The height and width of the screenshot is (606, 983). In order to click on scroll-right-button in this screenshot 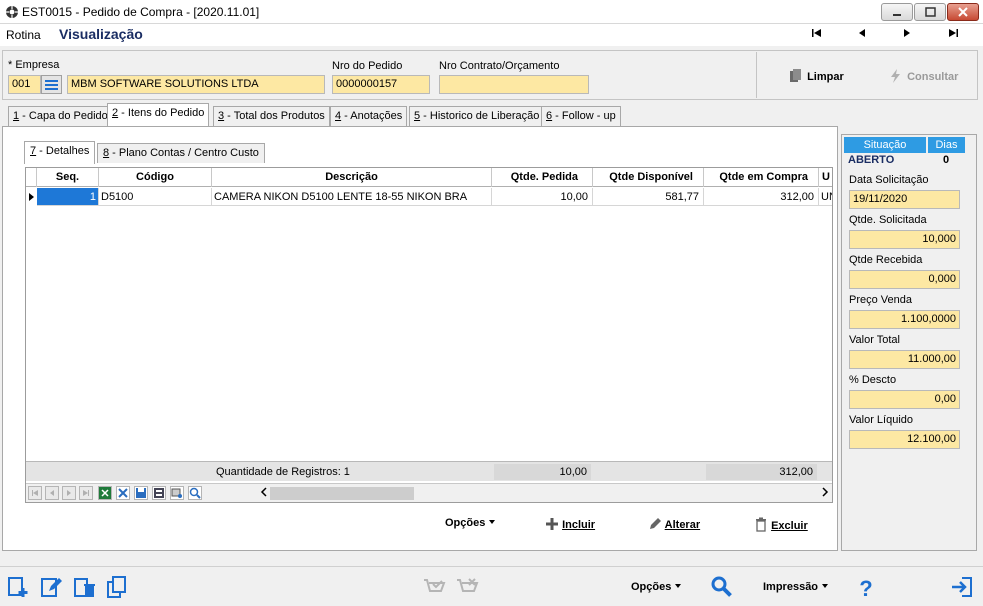, I will do `click(825, 493)`.